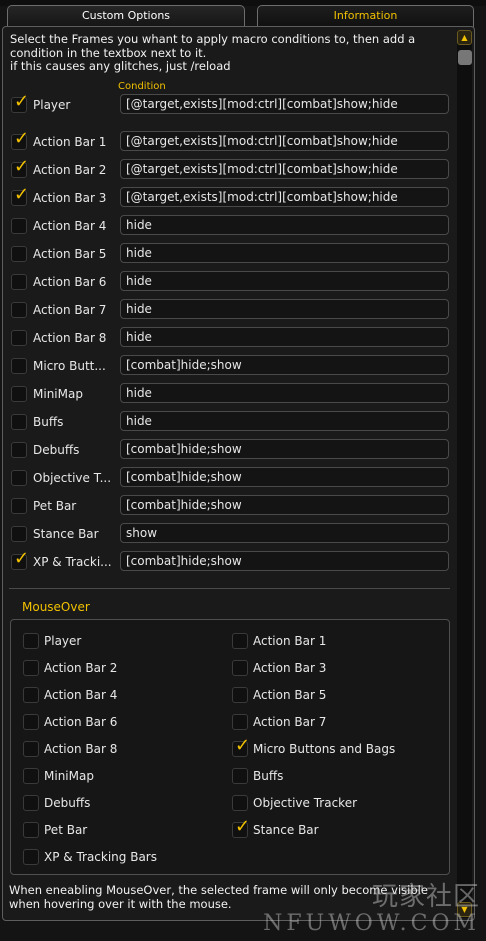 The height and width of the screenshot is (941, 486). I want to click on mouseover-label: Action Bar 6, so click(81, 722).